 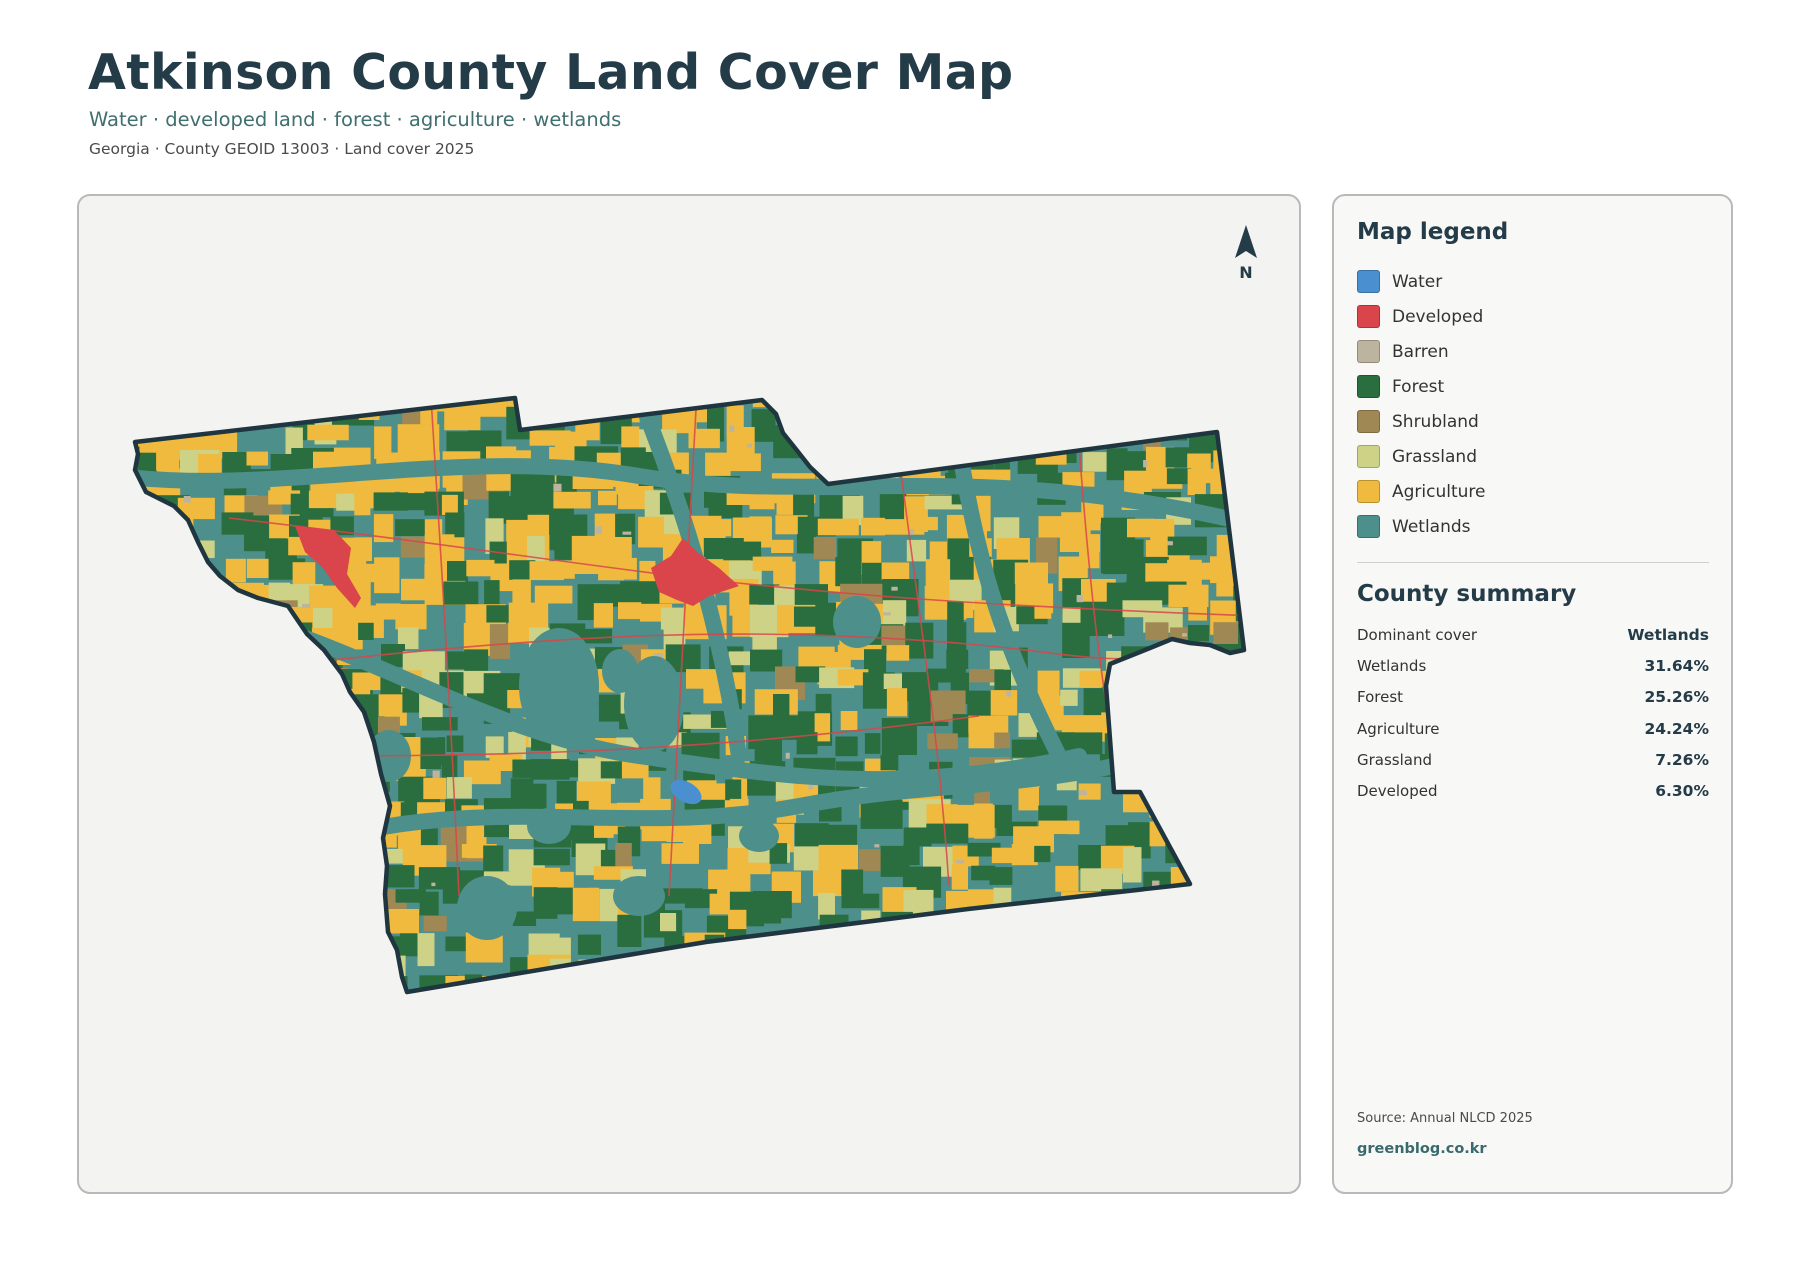 What do you see at coordinates (1676, 665) in the screenshot?
I see `summary-value: 31.64%` at bounding box center [1676, 665].